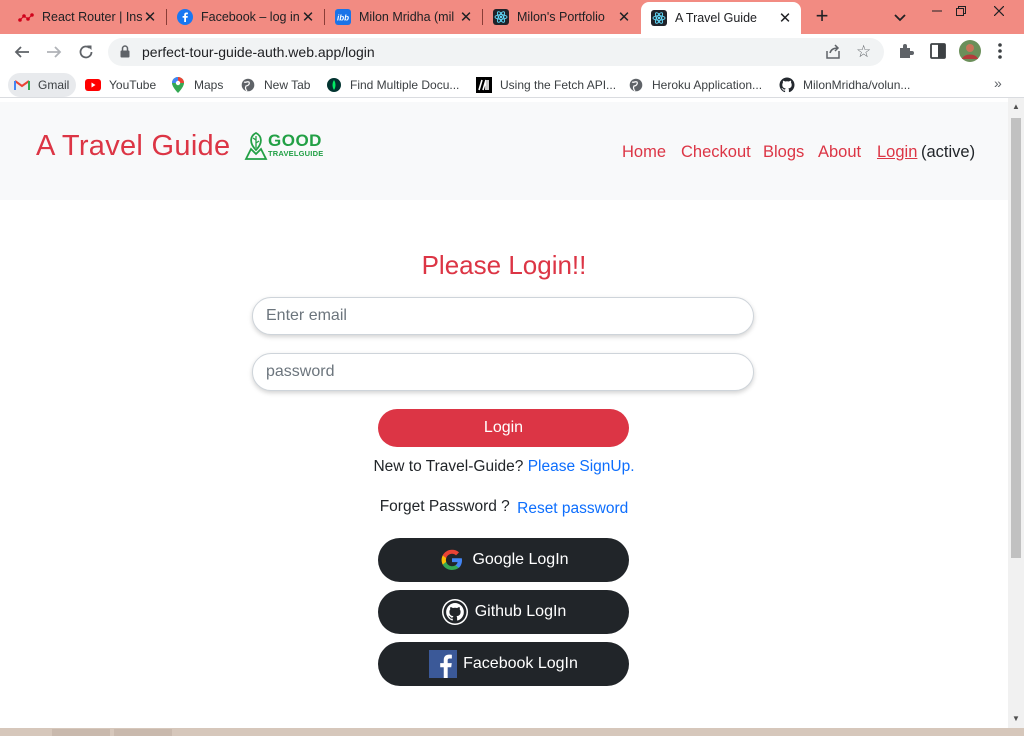 The height and width of the screenshot is (736, 1024). Describe the element at coordinates (22, 85) in the screenshot. I see `gmail-icon` at that location.